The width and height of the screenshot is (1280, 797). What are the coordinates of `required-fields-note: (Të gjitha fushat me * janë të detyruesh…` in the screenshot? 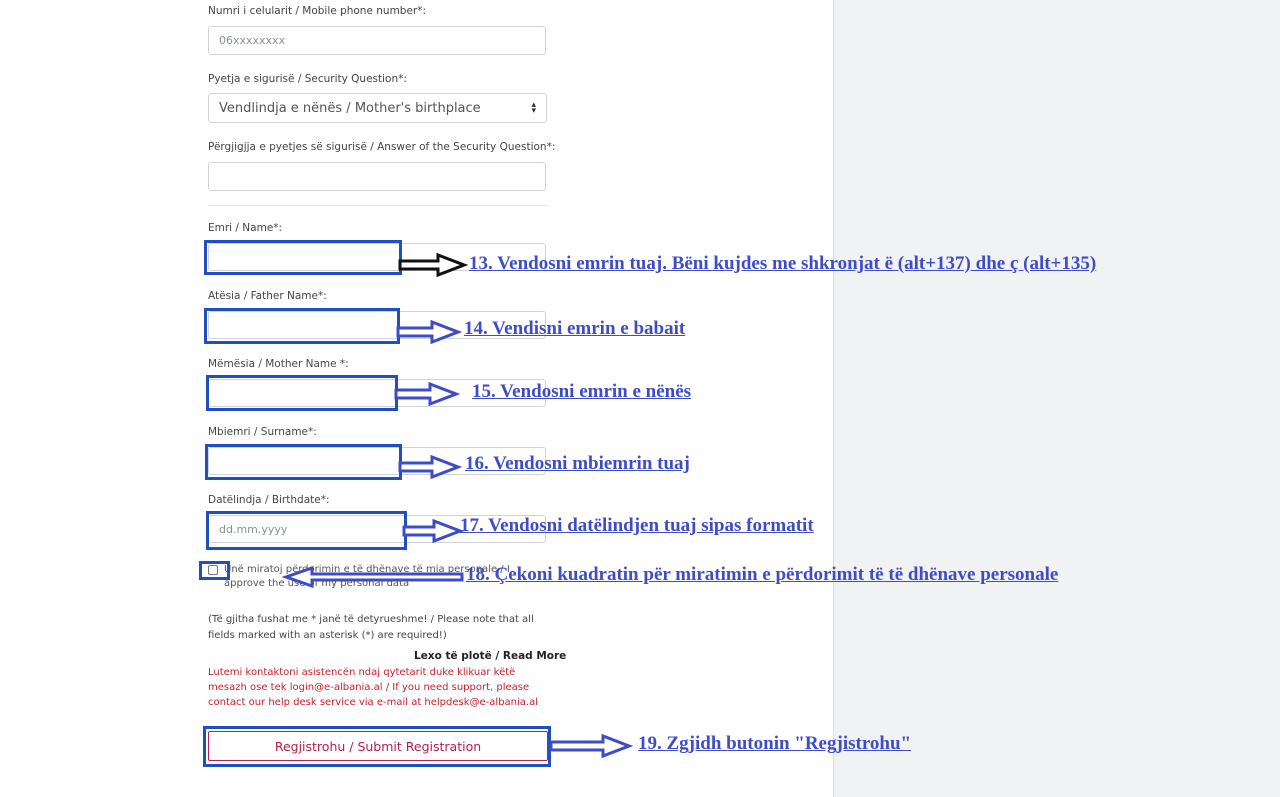 It's located at (371, 627).